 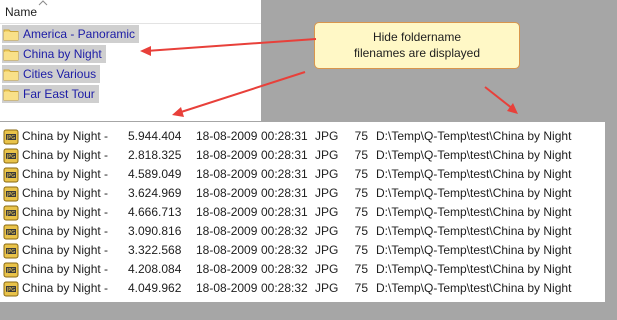 I want to click on sort-chevron-icon, so click(x=43, y=3).